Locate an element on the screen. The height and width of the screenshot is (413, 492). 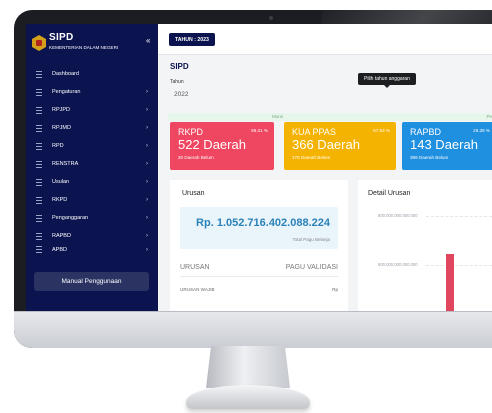
monitor-stand-base is located at coordinates (248, 397).